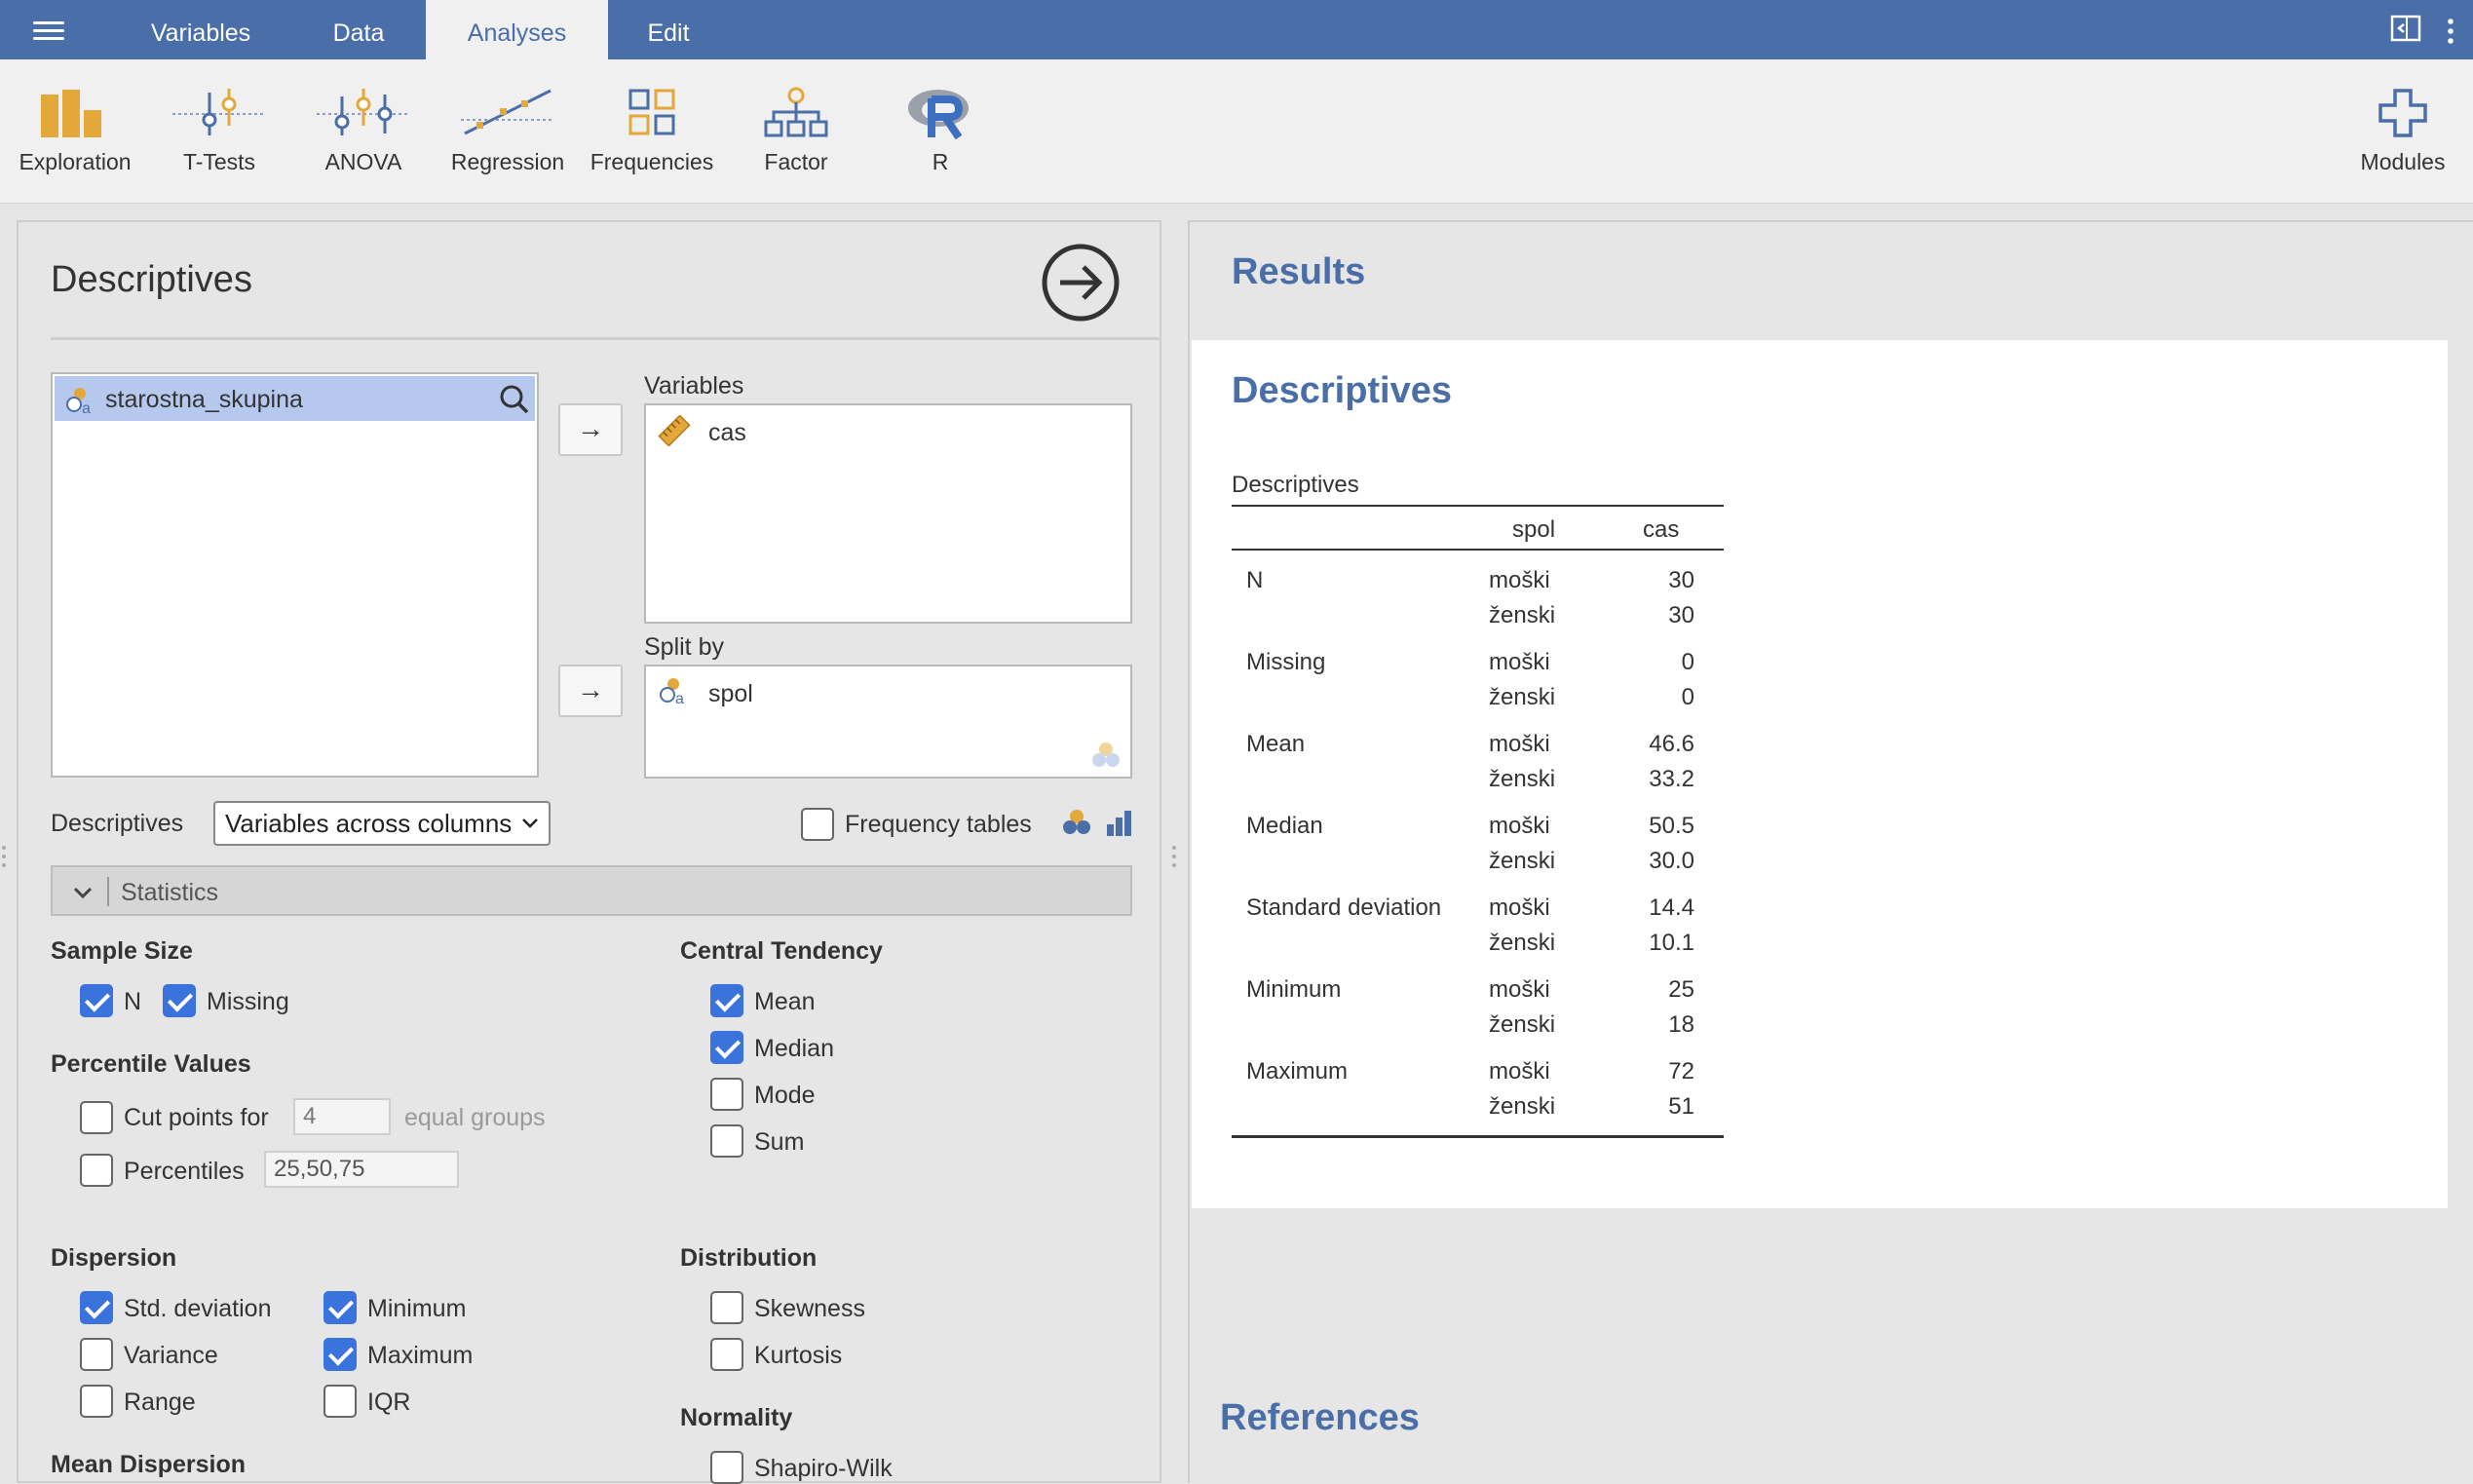 The image size is (2473, 1484). What do you see at coordinates (889, 692) in the screenshot?
I see `list-item: a spol` at bounding box center [889, 692].